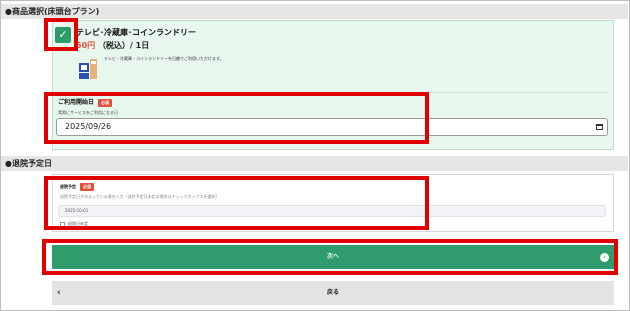  Describe the element at coordinates (599, 127) in the screenshot. I see `calendar-icon` at that location.